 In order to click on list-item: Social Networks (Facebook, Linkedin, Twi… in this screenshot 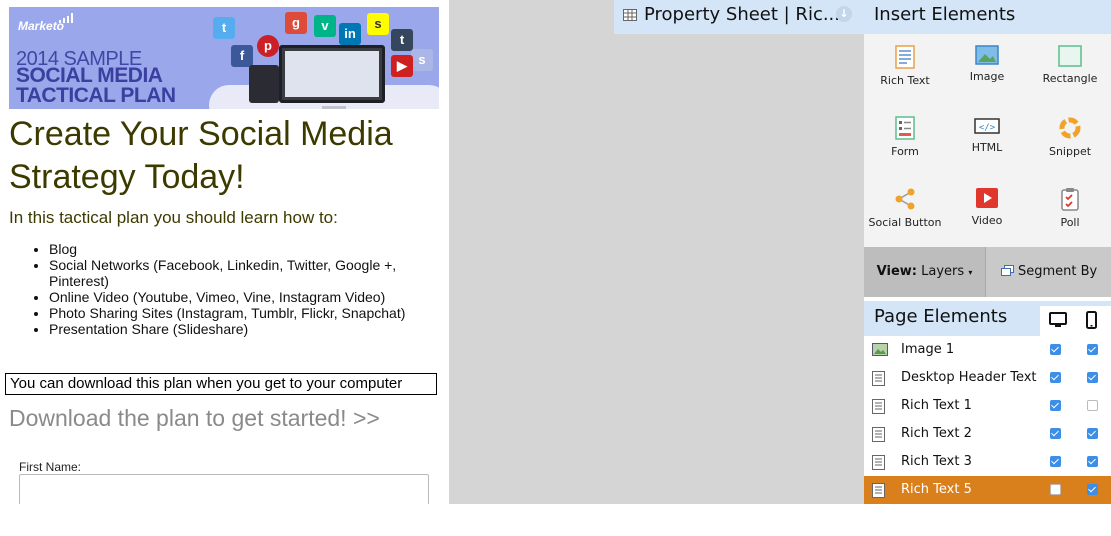, I will do `click(249, 273)`.